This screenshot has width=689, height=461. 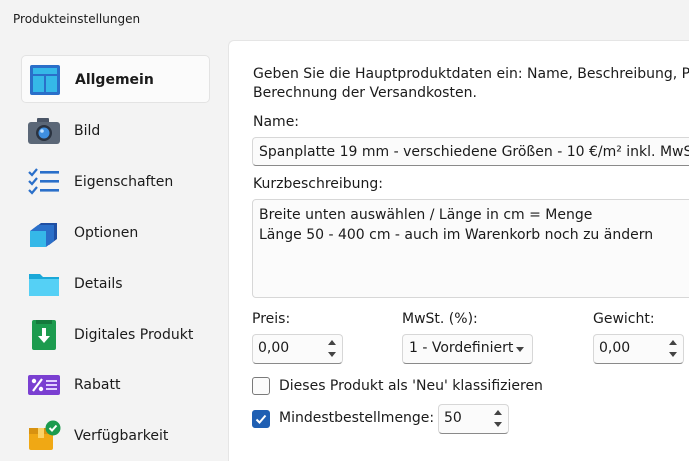 What do you see at coordinates (77, 19) in the screenshot?
I see `window-title: Produkteinstellungen` at bounding box center [77, 19].